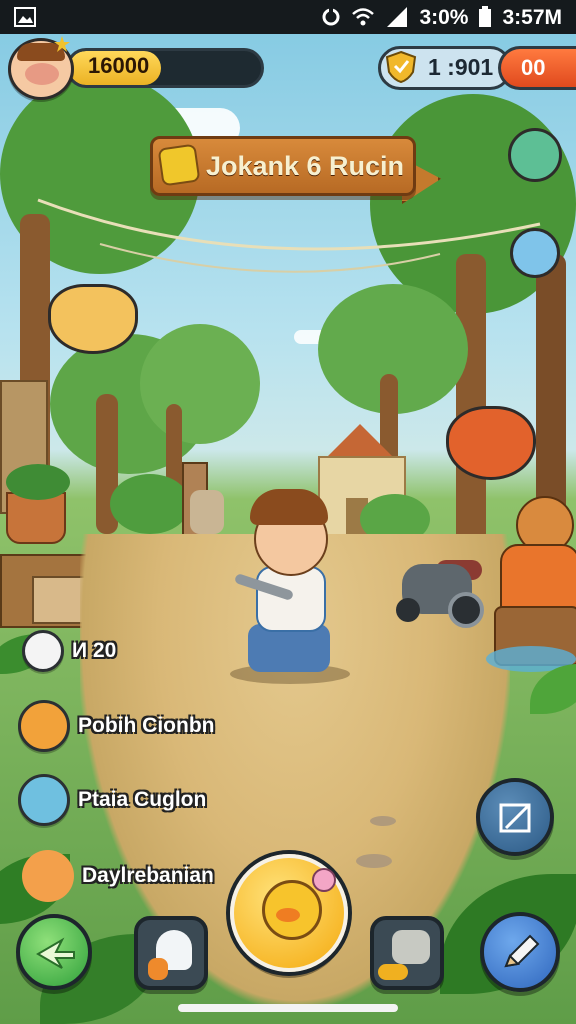  What do you see at coordinates (533, 67) in the screenshot?
I see `gems-count: 00` at bounding box center [533, 67].